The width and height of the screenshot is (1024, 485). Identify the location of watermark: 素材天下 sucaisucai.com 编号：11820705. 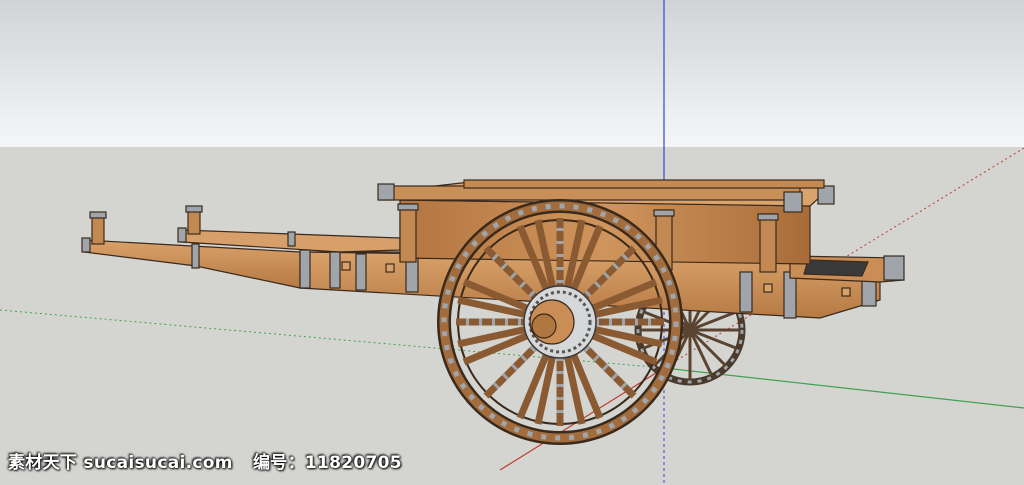
(205, 460).